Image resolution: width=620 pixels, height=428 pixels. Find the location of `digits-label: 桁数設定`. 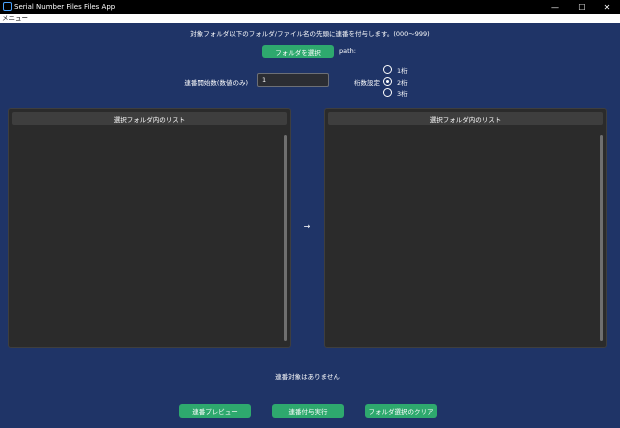

digits-label: 桁数設定 is located at coordinates (367, 83).